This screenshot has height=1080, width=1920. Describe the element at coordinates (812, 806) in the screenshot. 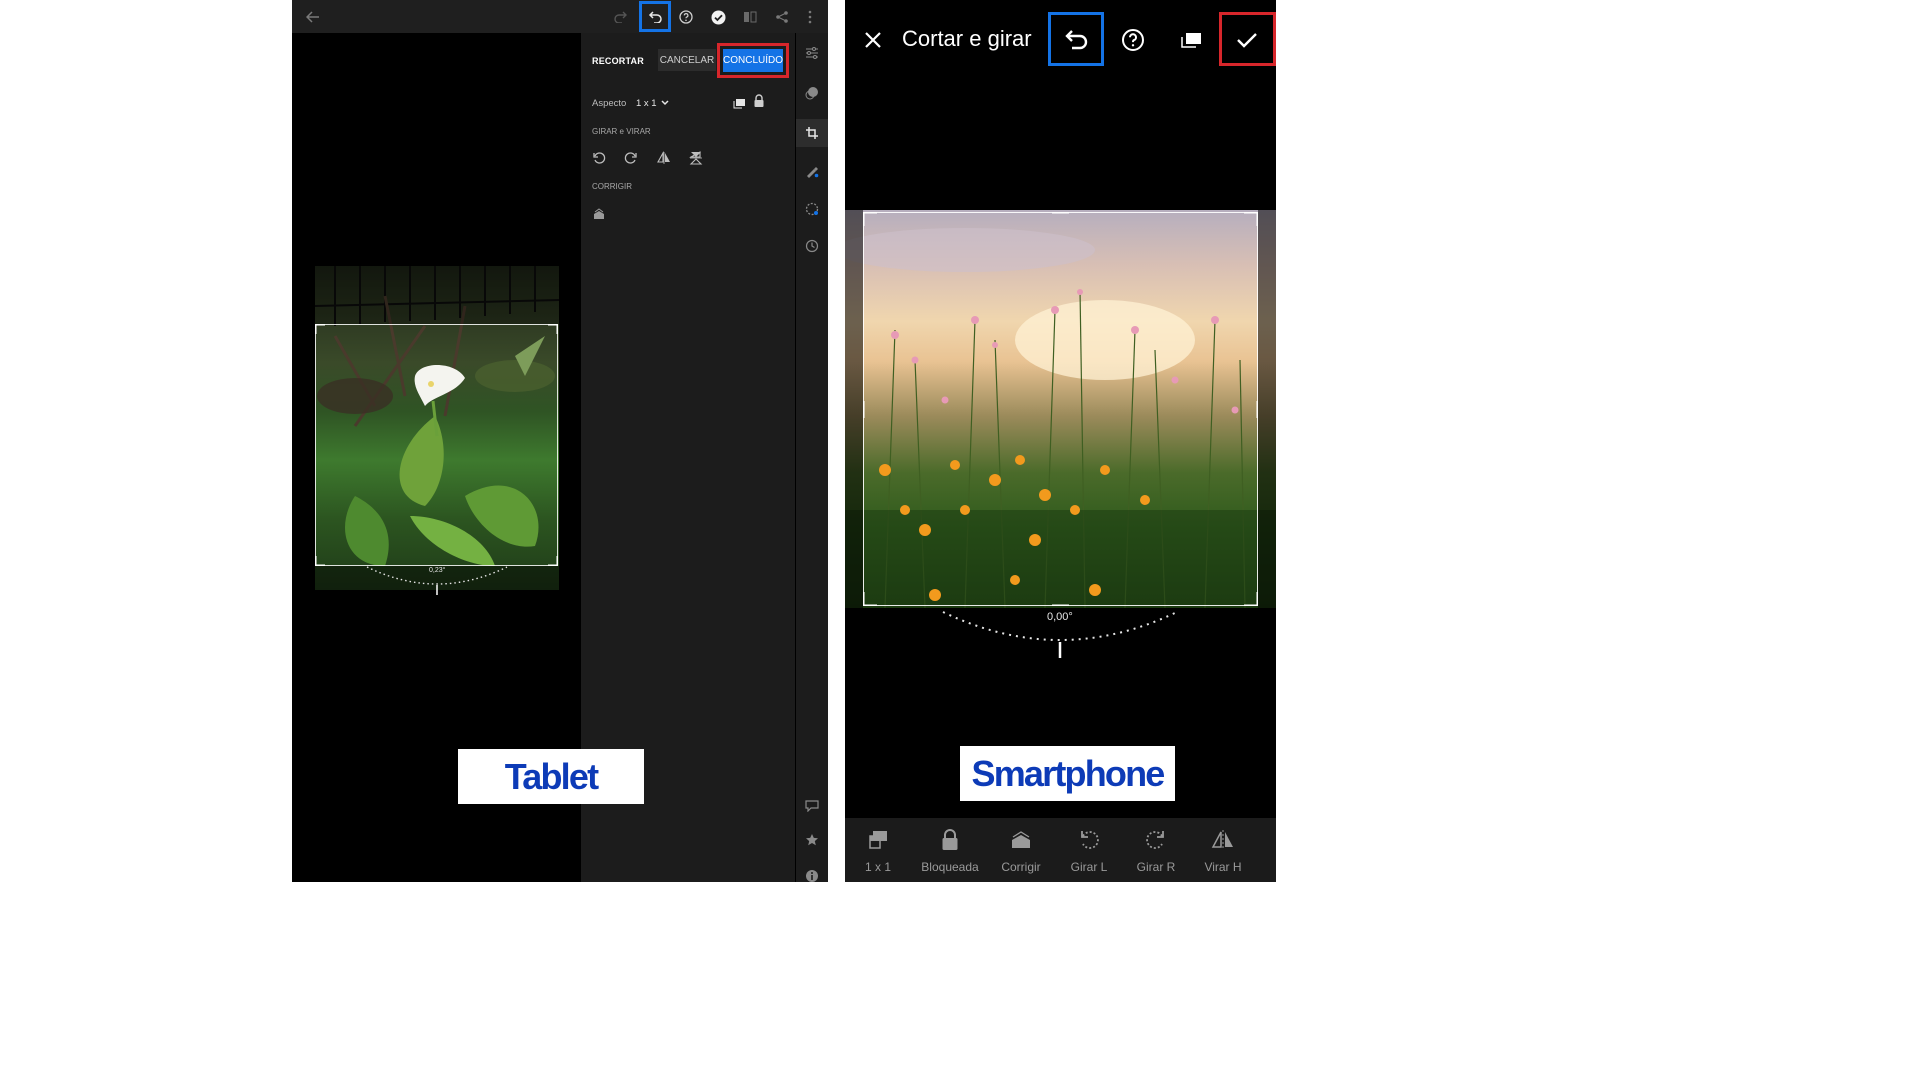

I see `comment-icon` at that location.